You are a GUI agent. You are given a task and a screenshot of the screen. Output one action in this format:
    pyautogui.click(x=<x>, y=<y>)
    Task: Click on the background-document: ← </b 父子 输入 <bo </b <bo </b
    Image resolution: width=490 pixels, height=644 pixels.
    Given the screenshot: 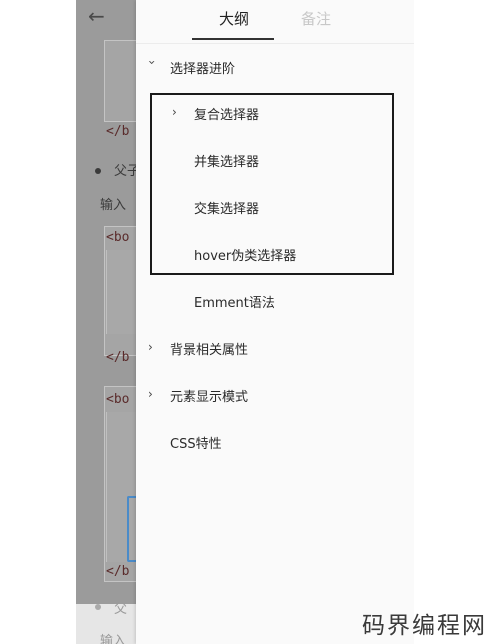 What is the action you would take?
    pyautogui.click(x=106, y=322)
    